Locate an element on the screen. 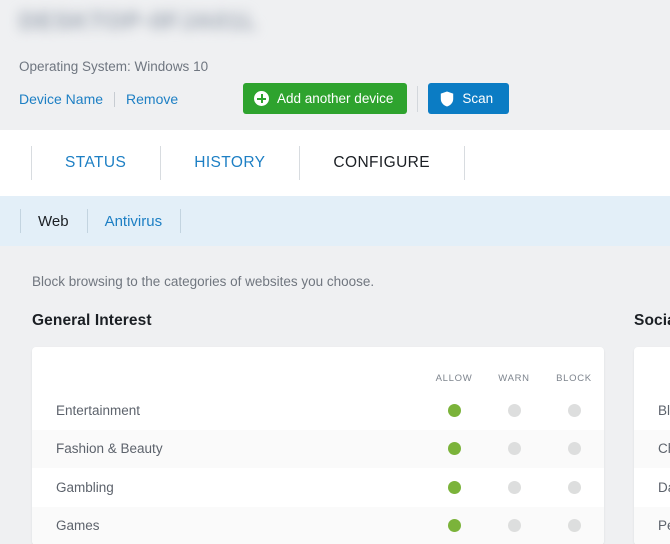 This screenshot has height=544, width=670. category-row: Entertainment is located at coordinates (318, 410).